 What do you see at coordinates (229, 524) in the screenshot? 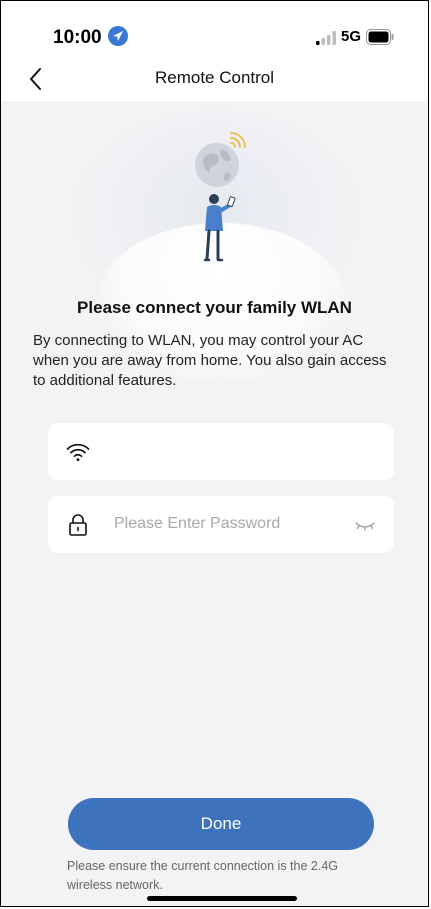
I see `password-input` at bounding box center [229, 524].